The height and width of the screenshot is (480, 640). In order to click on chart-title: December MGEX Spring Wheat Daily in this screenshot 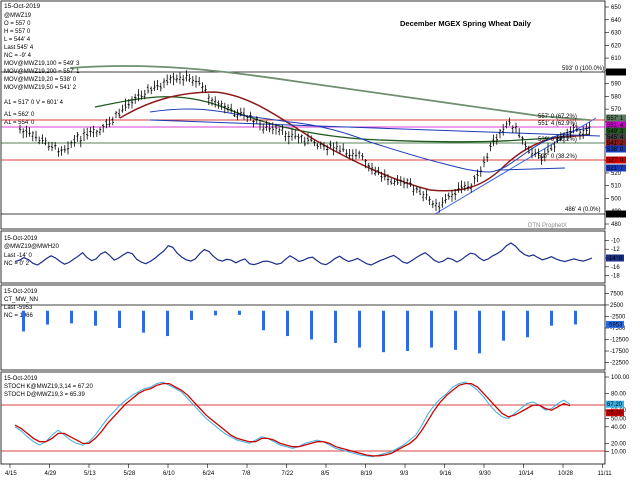, I will do `click(466, 23)`.